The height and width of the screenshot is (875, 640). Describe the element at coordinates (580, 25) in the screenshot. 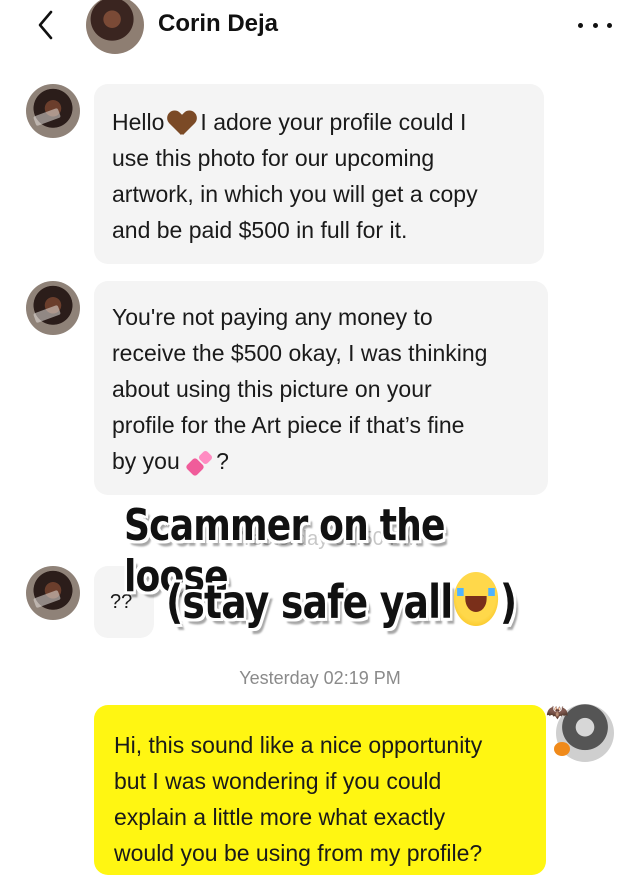

I see `more-horizontal-icon` at that location.